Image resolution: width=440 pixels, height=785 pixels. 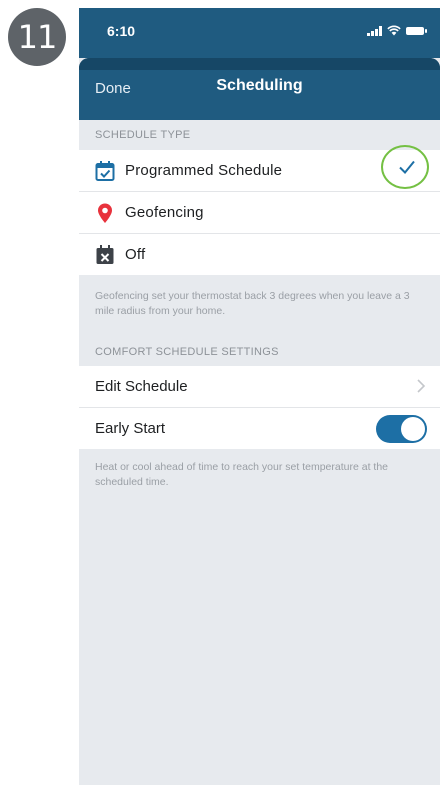 I want to click on selected-highlight-circle, so click(x=405, y=167).